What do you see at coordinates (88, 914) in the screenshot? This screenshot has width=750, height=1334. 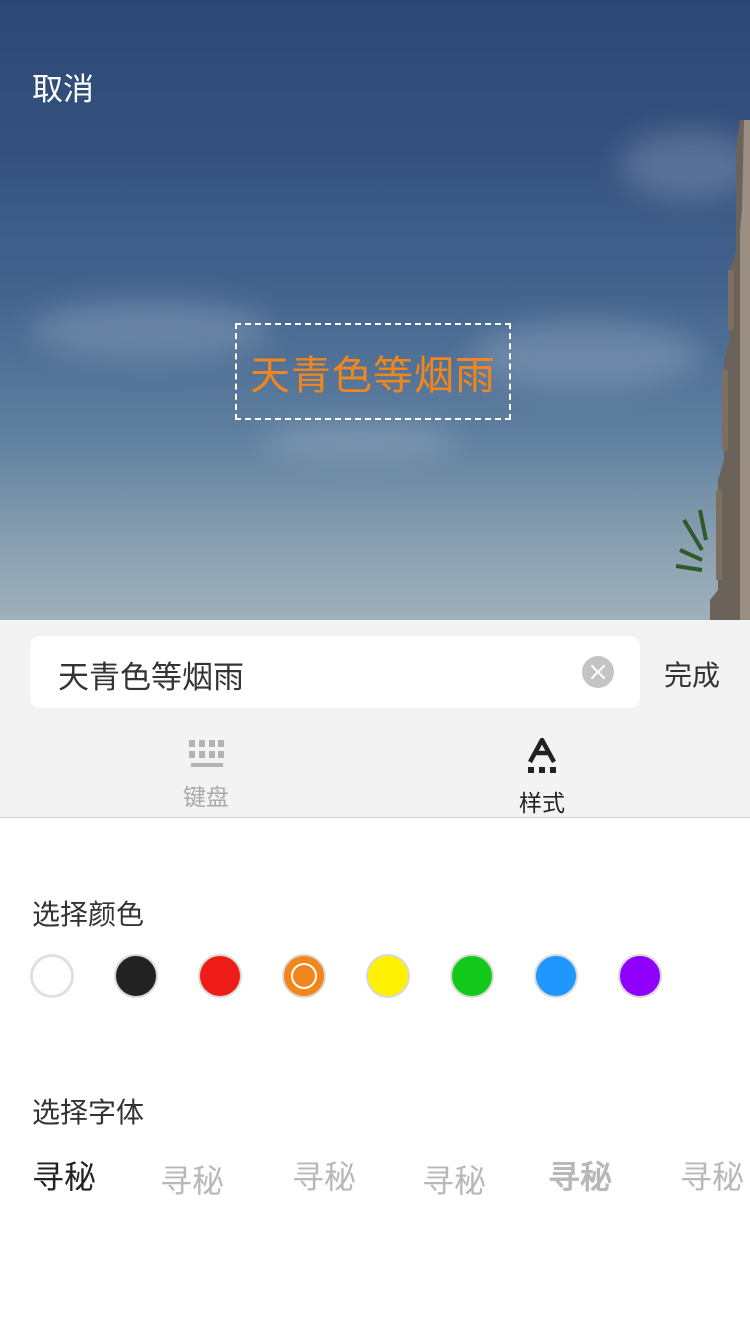 I see `color-section-title: 选择颜色` at bounding box center [88, 914].